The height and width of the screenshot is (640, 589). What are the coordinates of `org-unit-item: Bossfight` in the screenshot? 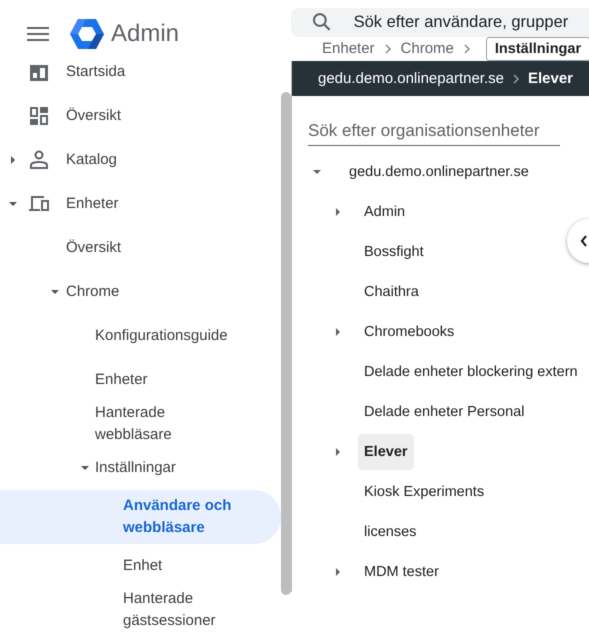 It's located at (394, 252).